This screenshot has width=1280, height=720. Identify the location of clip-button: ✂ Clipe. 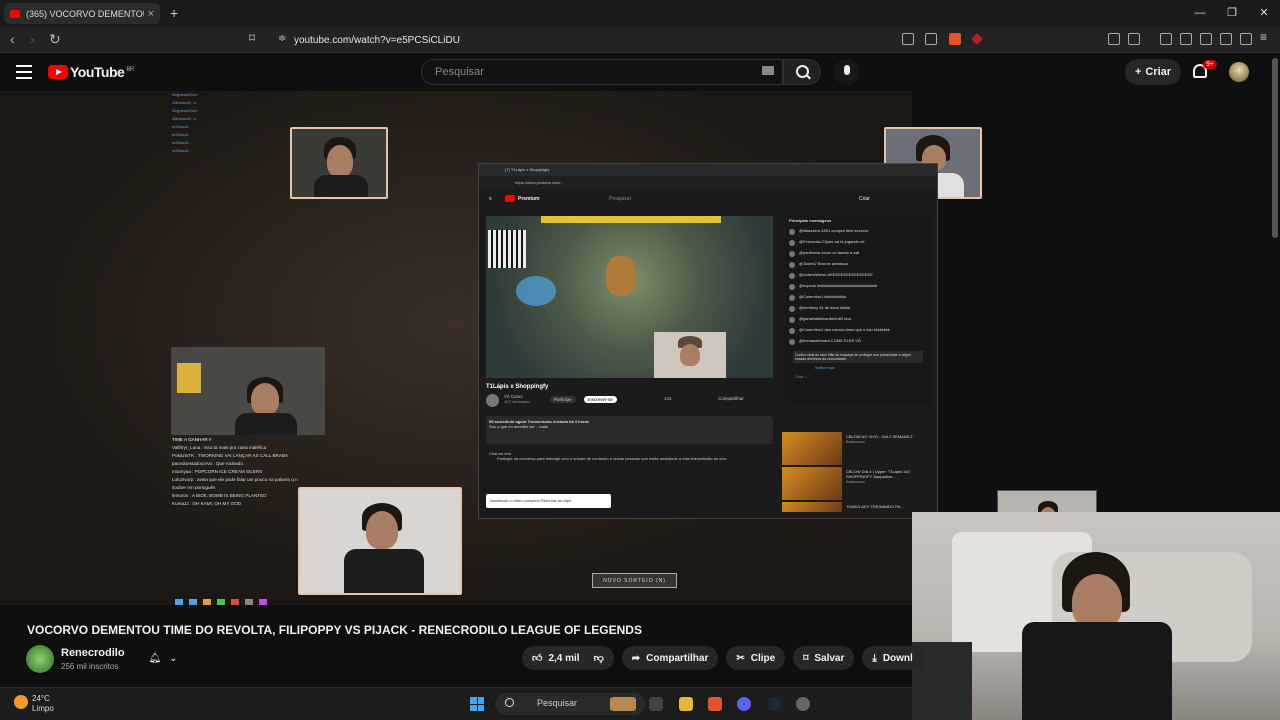
(756, 658).